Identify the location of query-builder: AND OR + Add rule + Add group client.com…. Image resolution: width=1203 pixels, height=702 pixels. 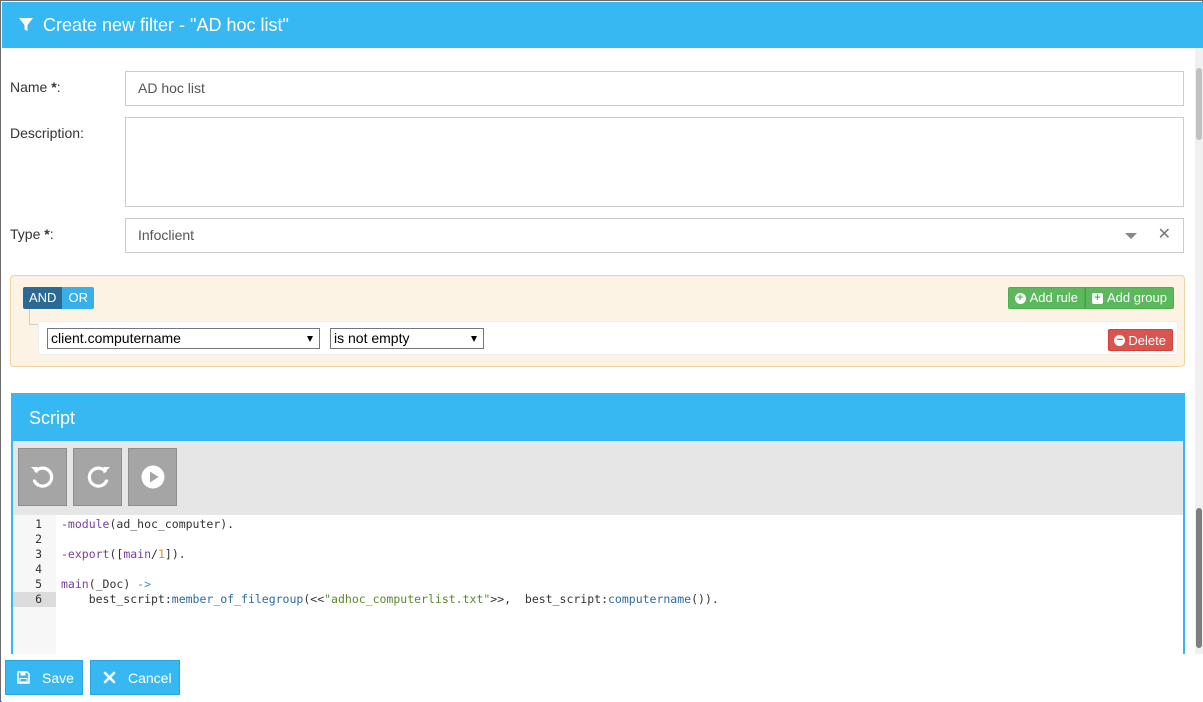
(597, 321).